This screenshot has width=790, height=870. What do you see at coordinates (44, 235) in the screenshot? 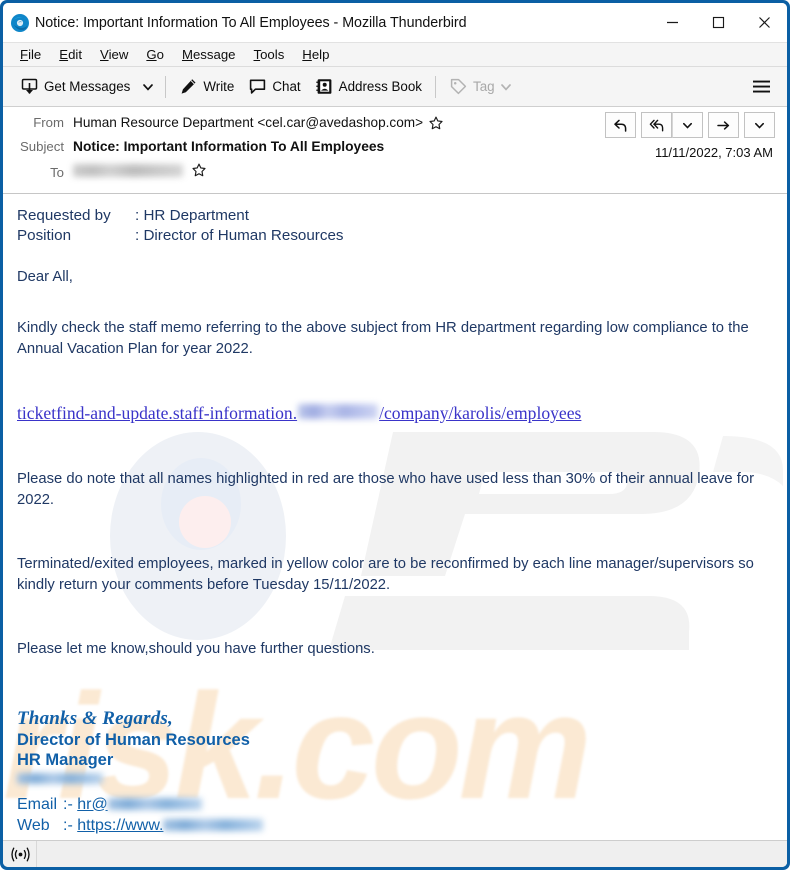
I see `meta-key-position: Position` at bounding box center [44, 235].